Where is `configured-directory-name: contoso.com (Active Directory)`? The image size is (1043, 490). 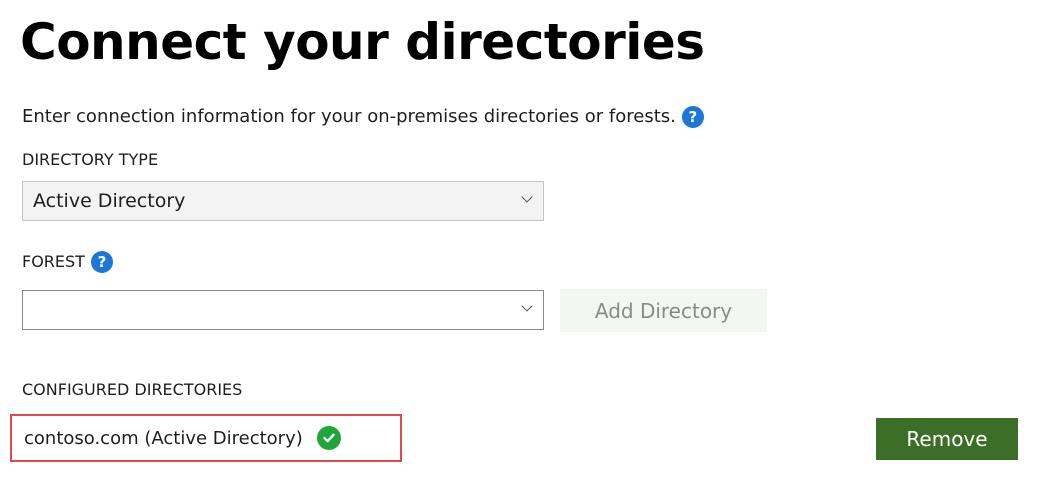 configured-directory-name: contoso.com (Active Directory) is located at coordinates (163, 438).